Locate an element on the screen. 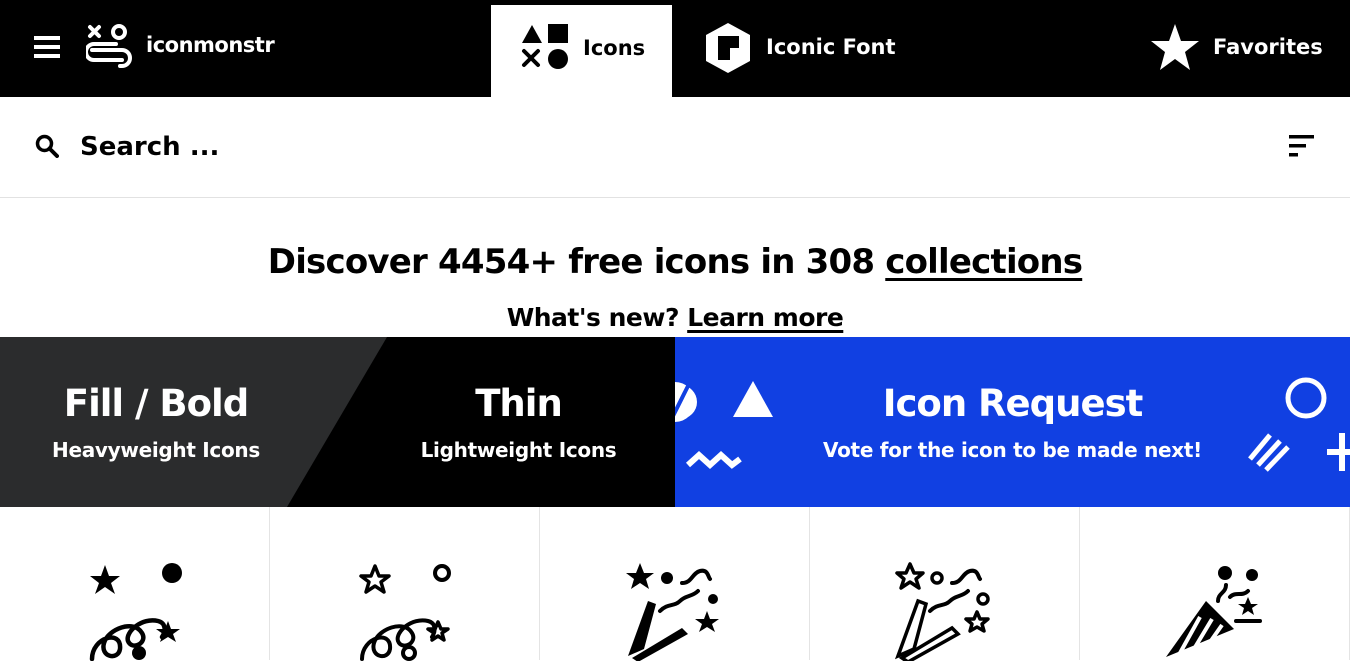  tab-iconic-font: Iconic Font is located at coordinates (800, 48).